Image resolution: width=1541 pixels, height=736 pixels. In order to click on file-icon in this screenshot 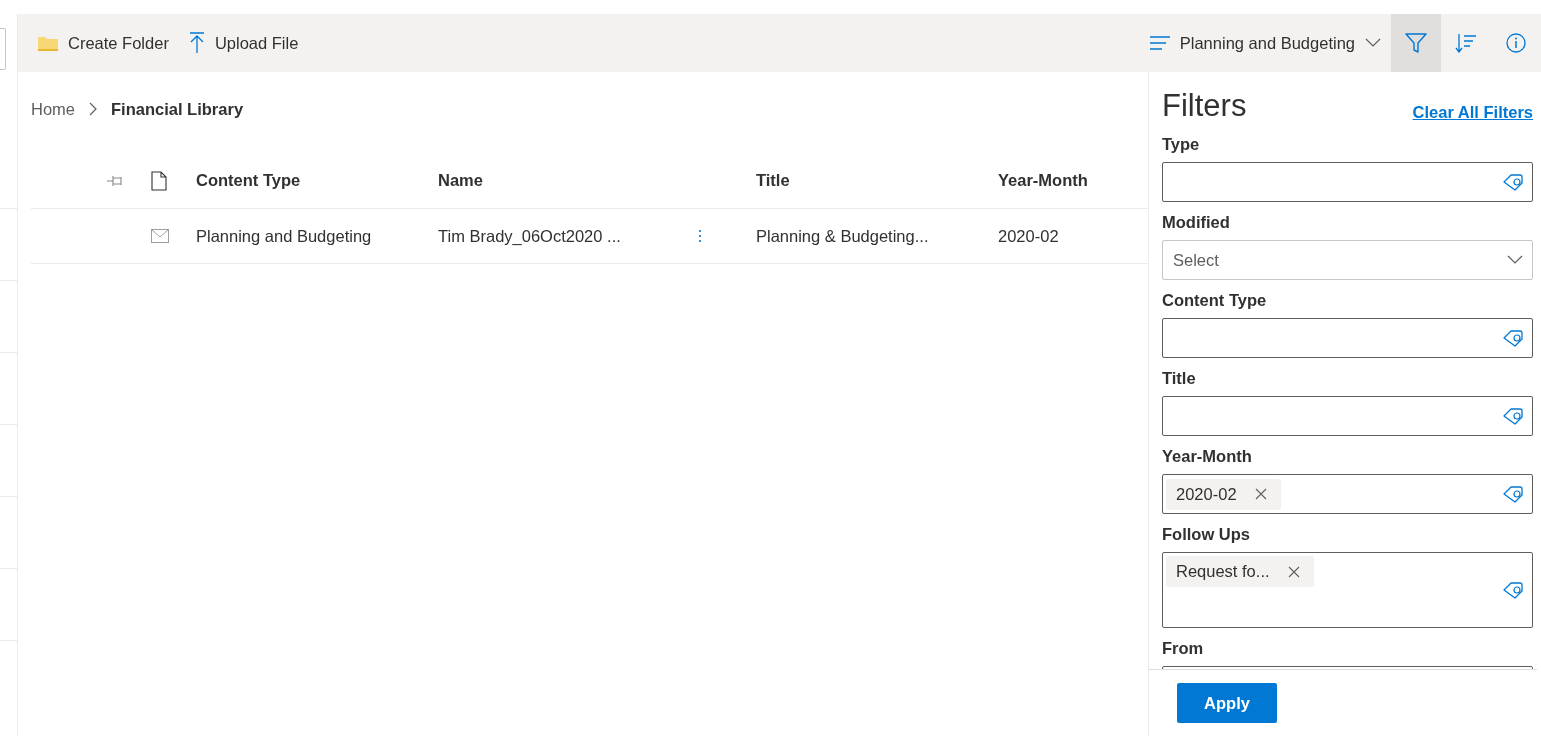, I will do `click(159, 180)`.